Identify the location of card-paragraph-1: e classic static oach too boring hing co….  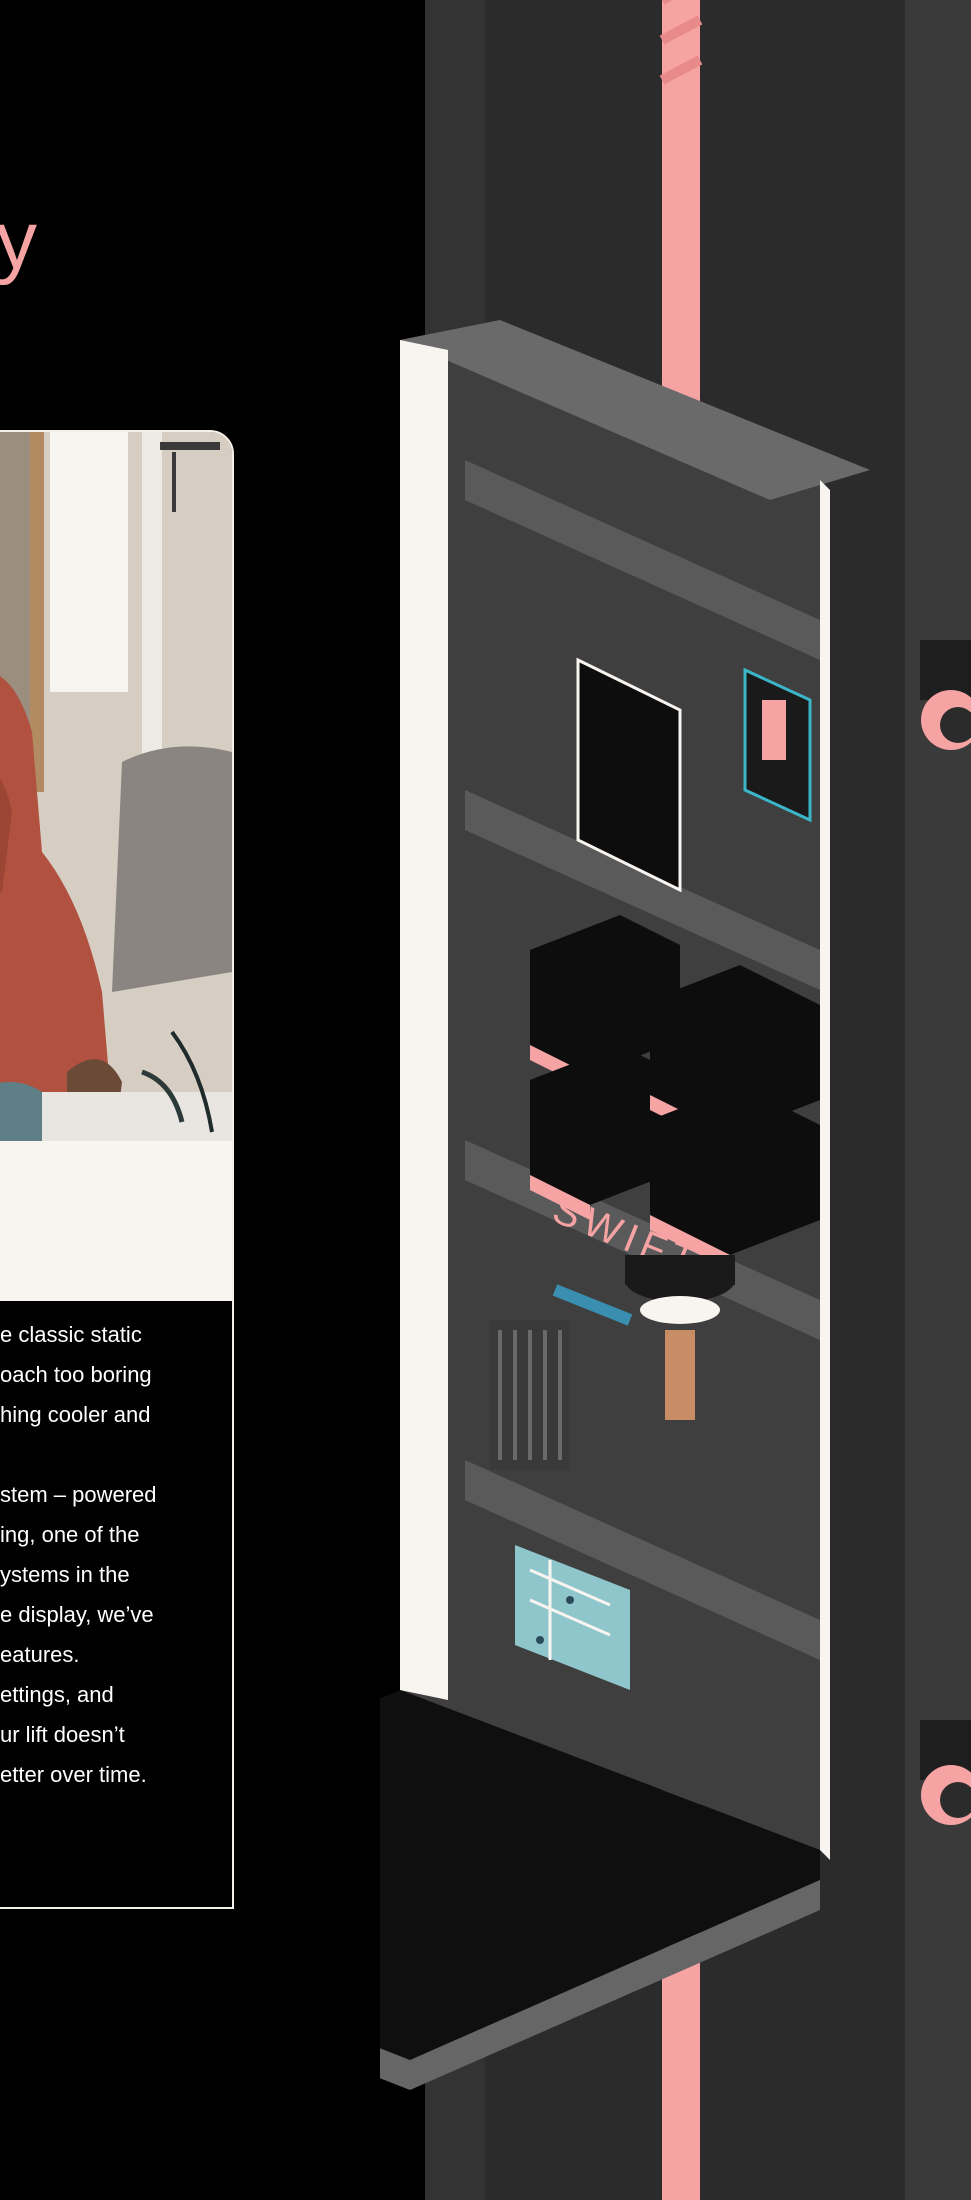
(76, 1374).